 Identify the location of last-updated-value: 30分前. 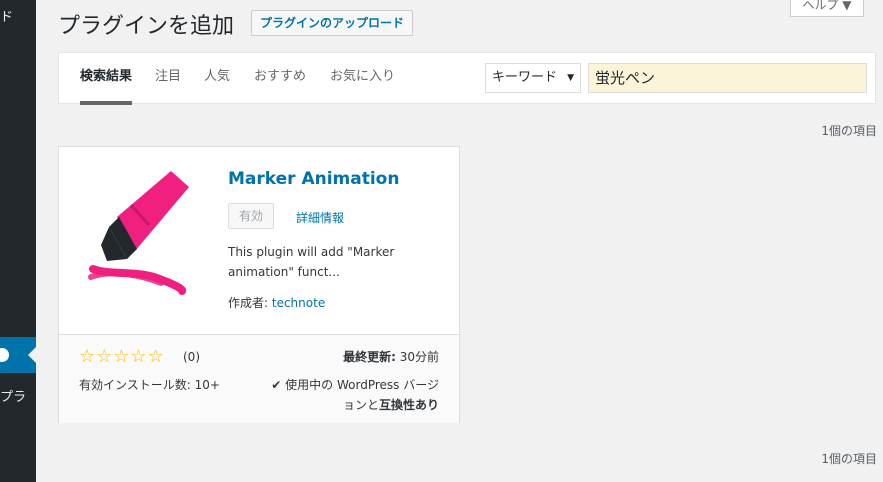
(419, 357).